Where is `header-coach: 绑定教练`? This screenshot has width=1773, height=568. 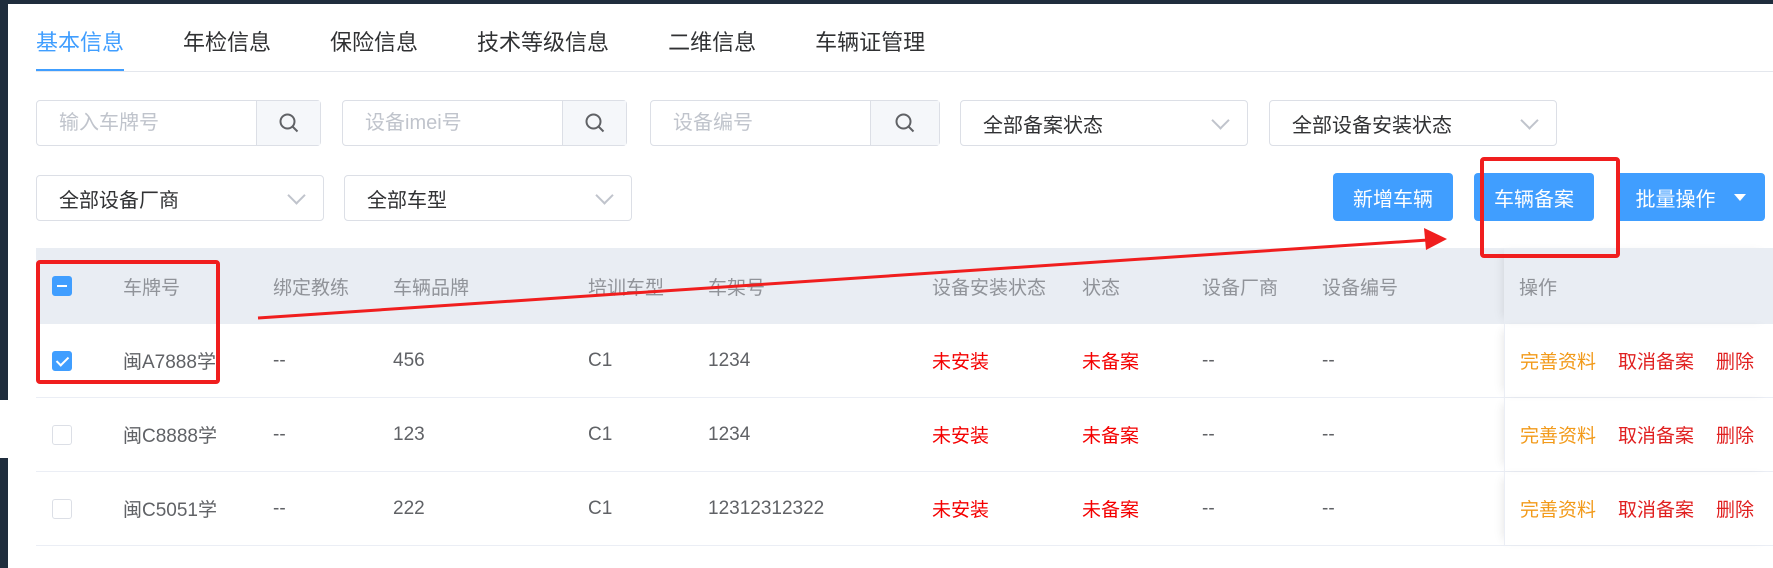 header-coach: 绑定教练 is located at coordinates (311, 288).